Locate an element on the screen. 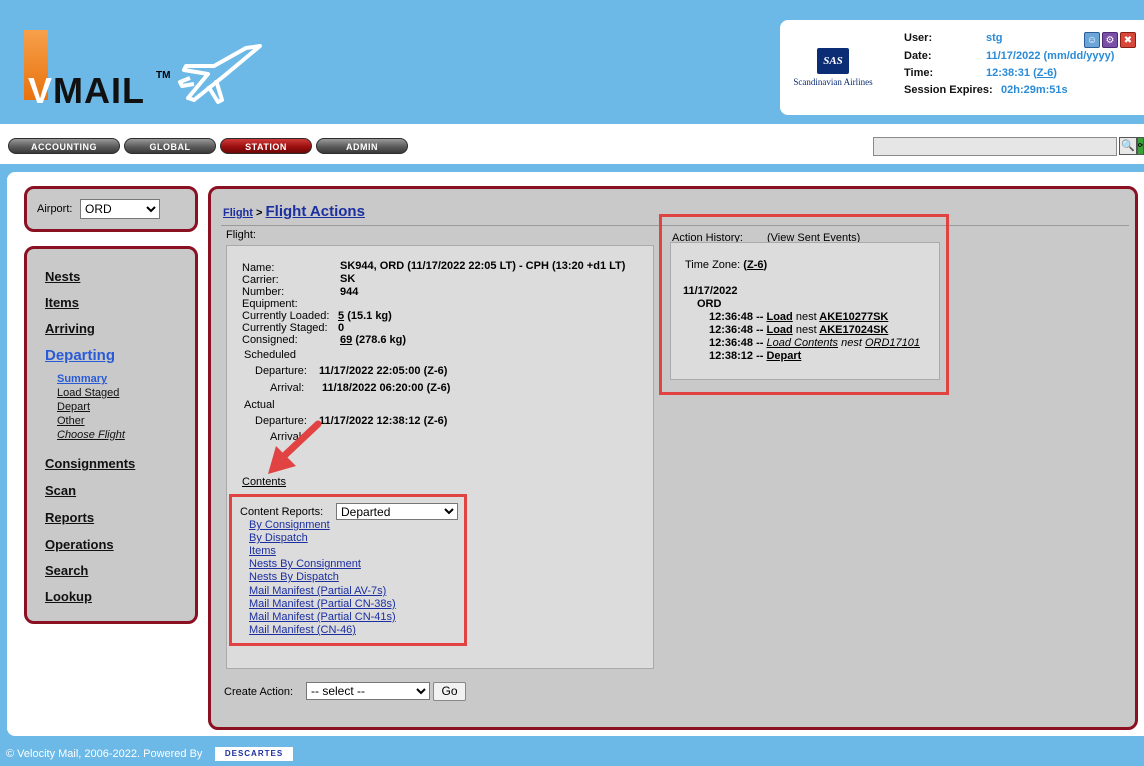 This screenshot has width=1144, height=766. user-value: stg is located at coordinates (994, 38).